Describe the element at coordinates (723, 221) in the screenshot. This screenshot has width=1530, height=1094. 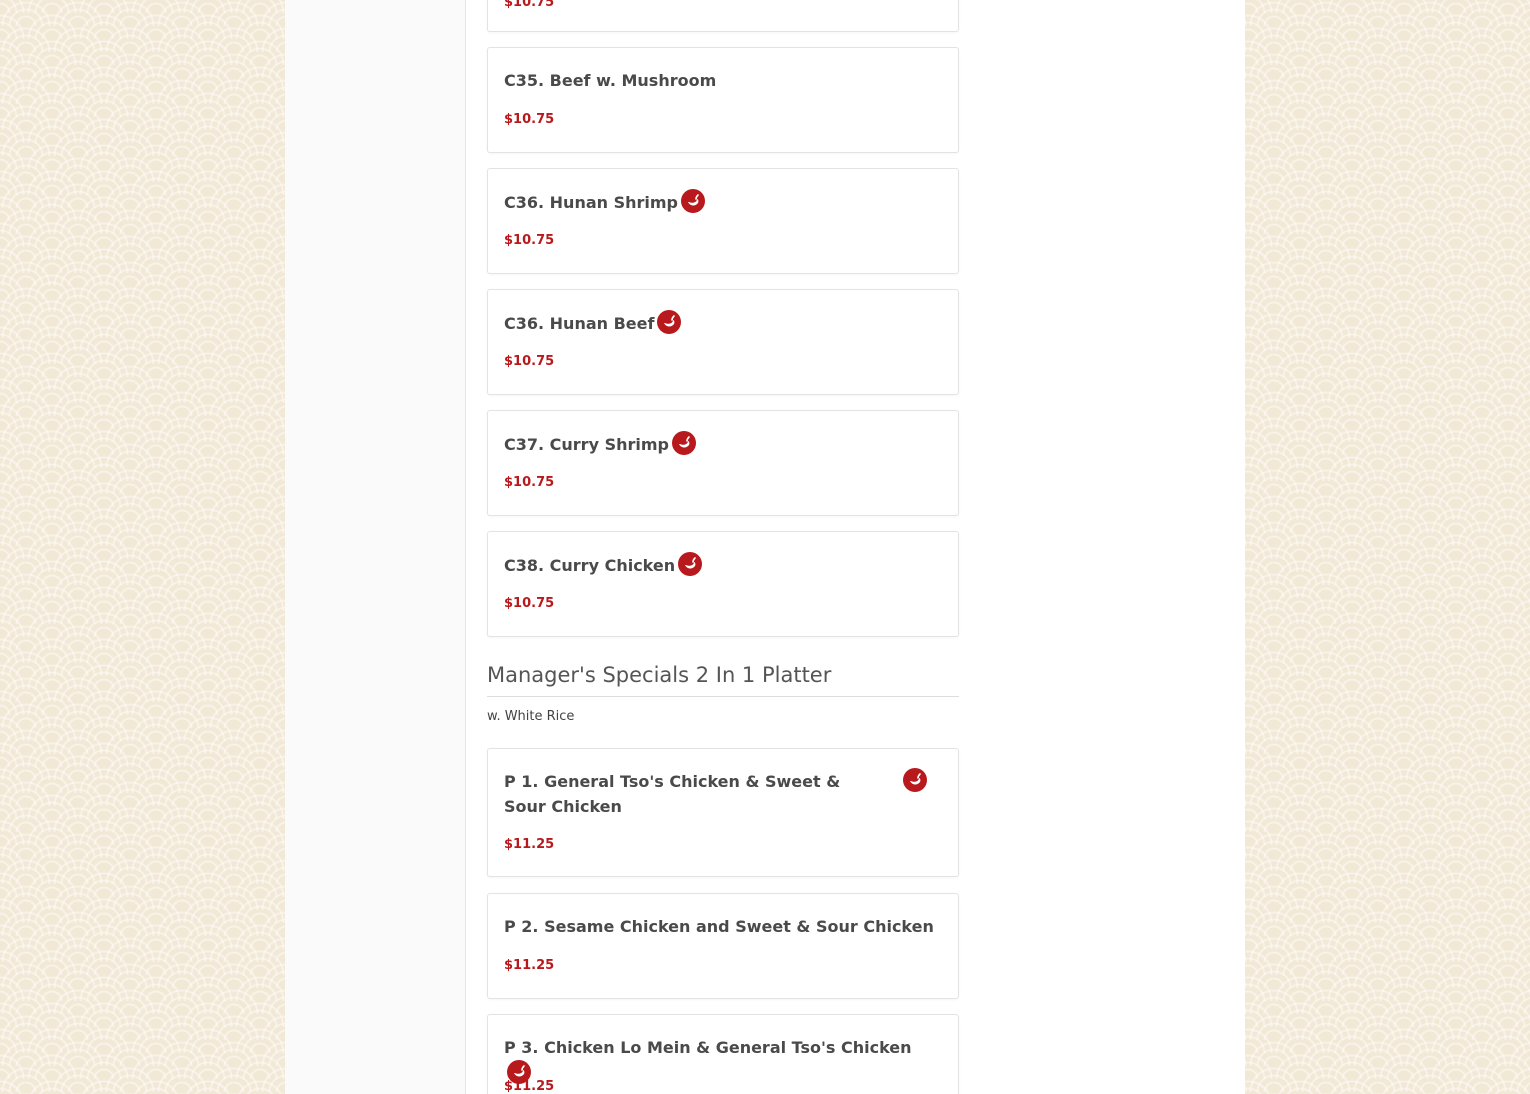
I see `menu-item-card: C36. Hunan Shrimp $10.75` at that location.